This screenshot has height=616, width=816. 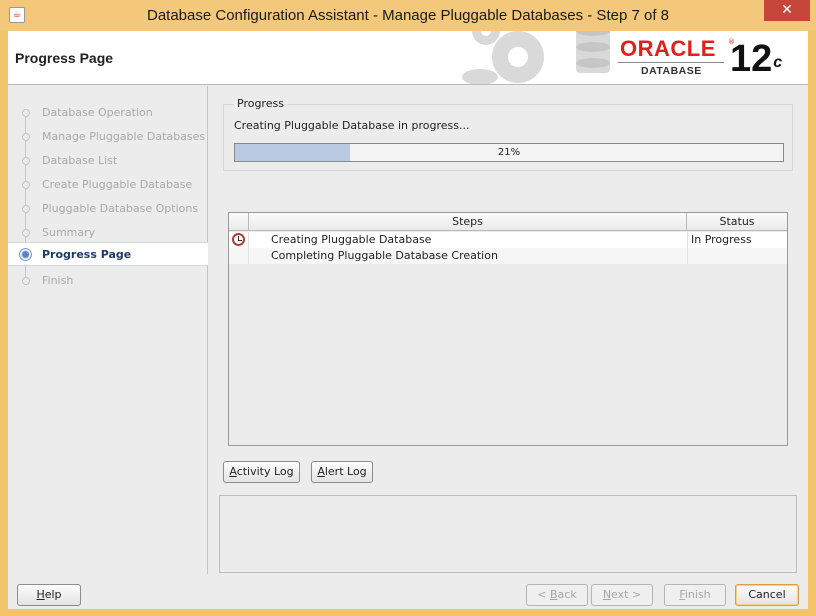 What do you see at coordinates (557, 595) in the screenshot?
I see `back-button: < Back` at bounding box center [557, 595].